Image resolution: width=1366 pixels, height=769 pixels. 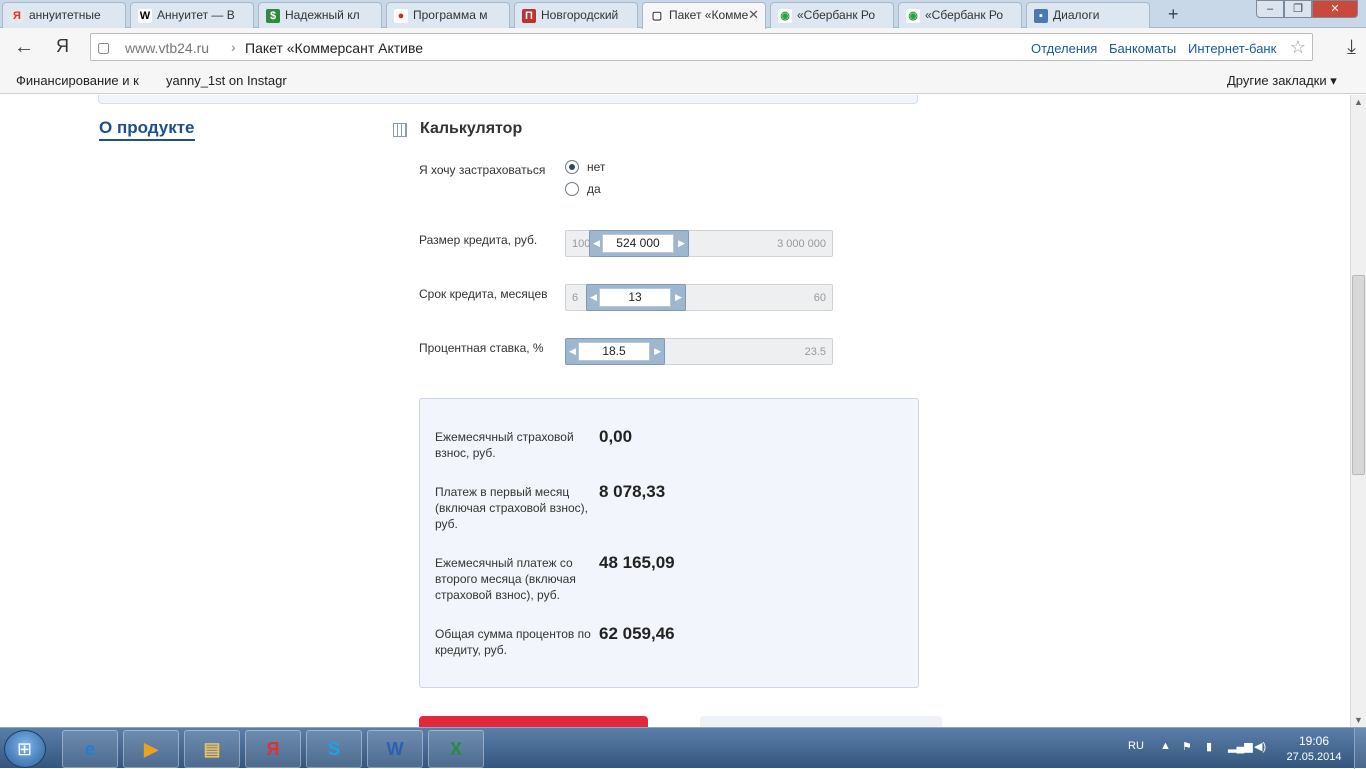 I want to click on tab-favicon-icon: W, so click(x=145, y=16).